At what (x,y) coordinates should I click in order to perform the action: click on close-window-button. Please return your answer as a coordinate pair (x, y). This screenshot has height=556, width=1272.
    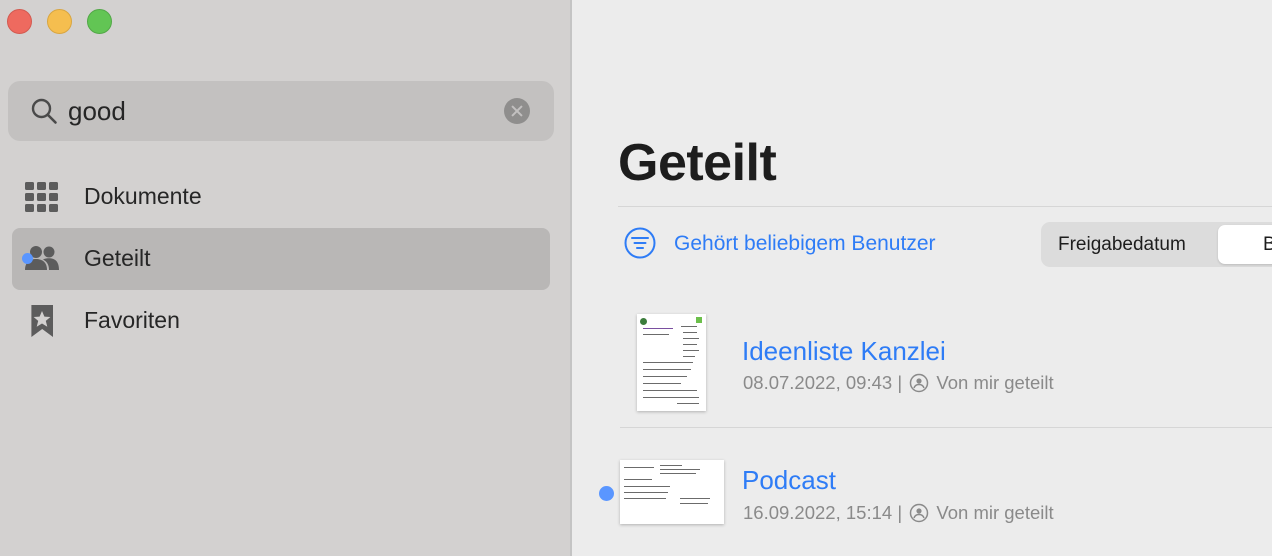
    Looking at the image, I should click on (19, 21).